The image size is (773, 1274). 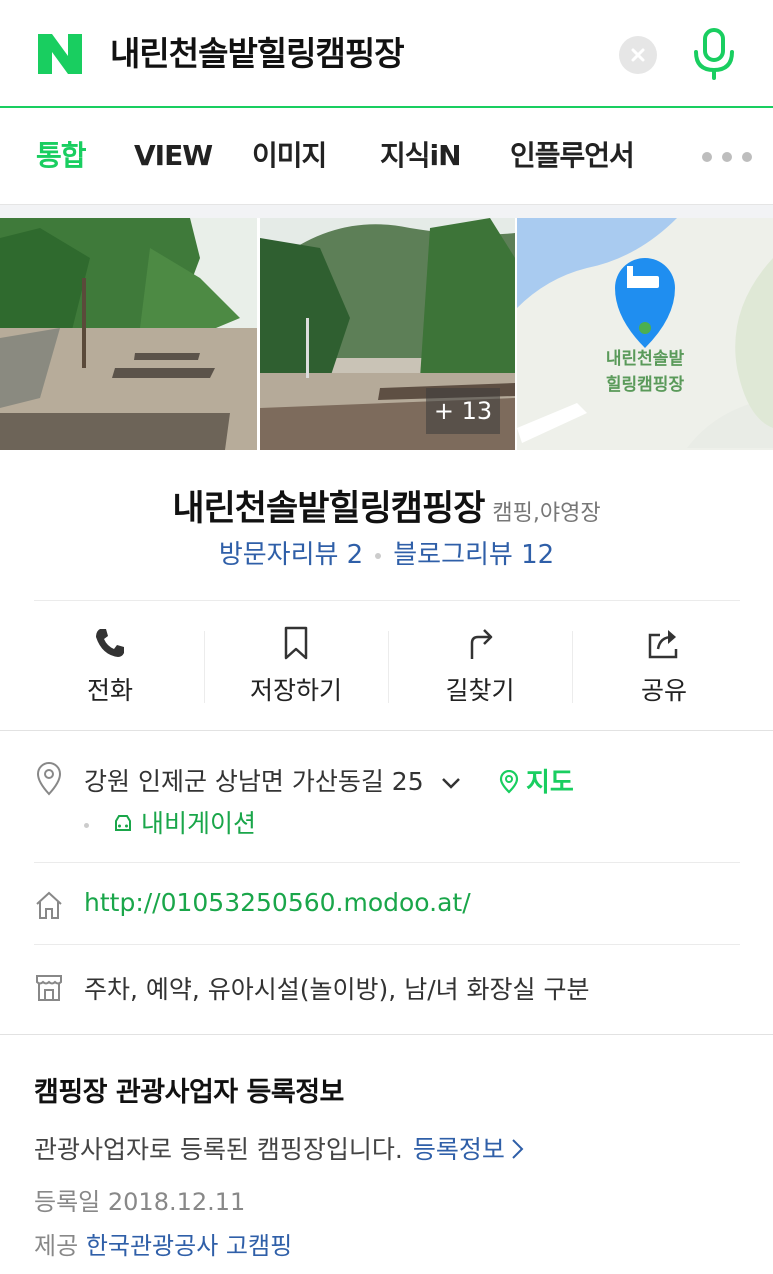 What do you see at coordinates (110, 665) in the screenshot?
I see `call-button: 전화` at bounding box center [110, 665].